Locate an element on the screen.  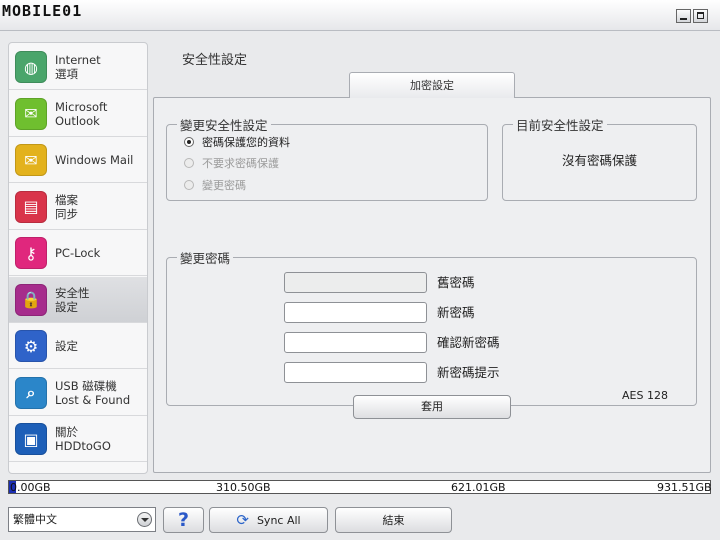
capacity-label-max: 931.51GB is located at coordinates (684, 487).